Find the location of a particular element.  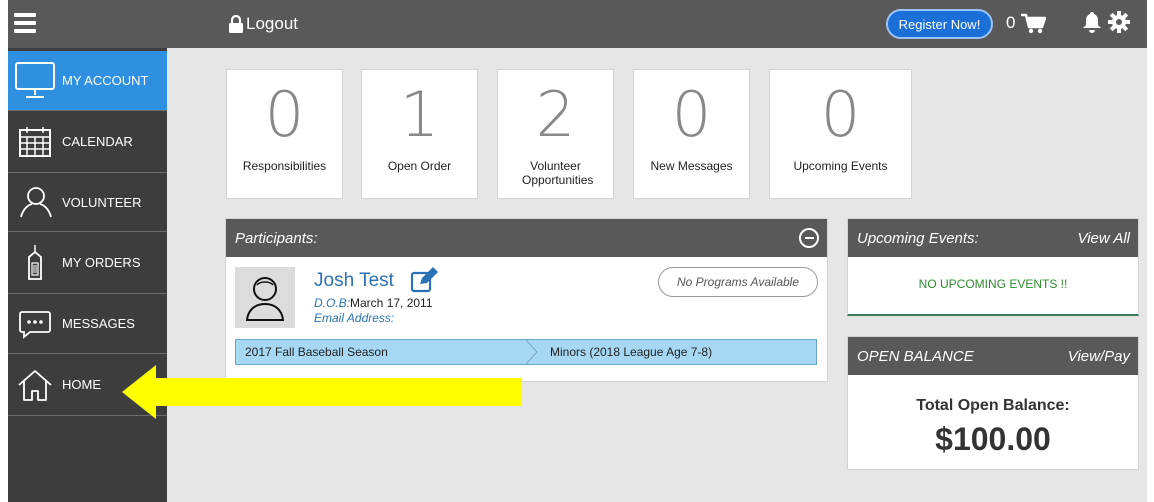

open-balance-header: OPEN BALANCE View/Pay is located at coordinates (993, 356).